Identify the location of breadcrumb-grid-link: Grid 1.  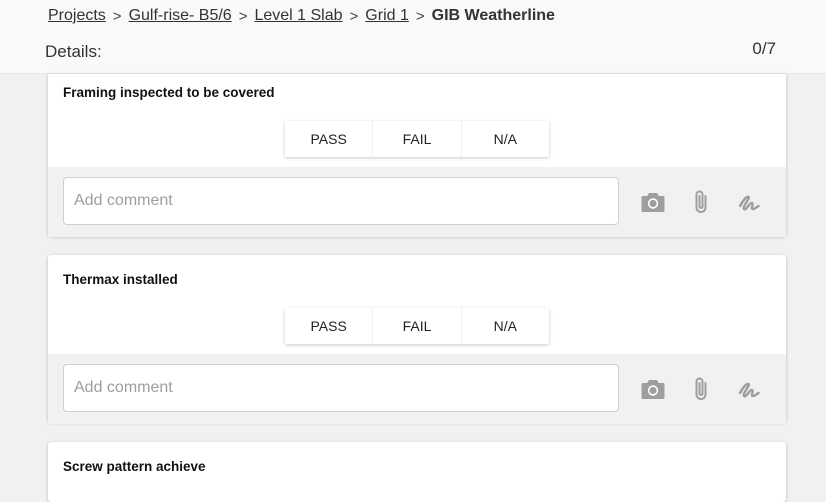
(387, 16).